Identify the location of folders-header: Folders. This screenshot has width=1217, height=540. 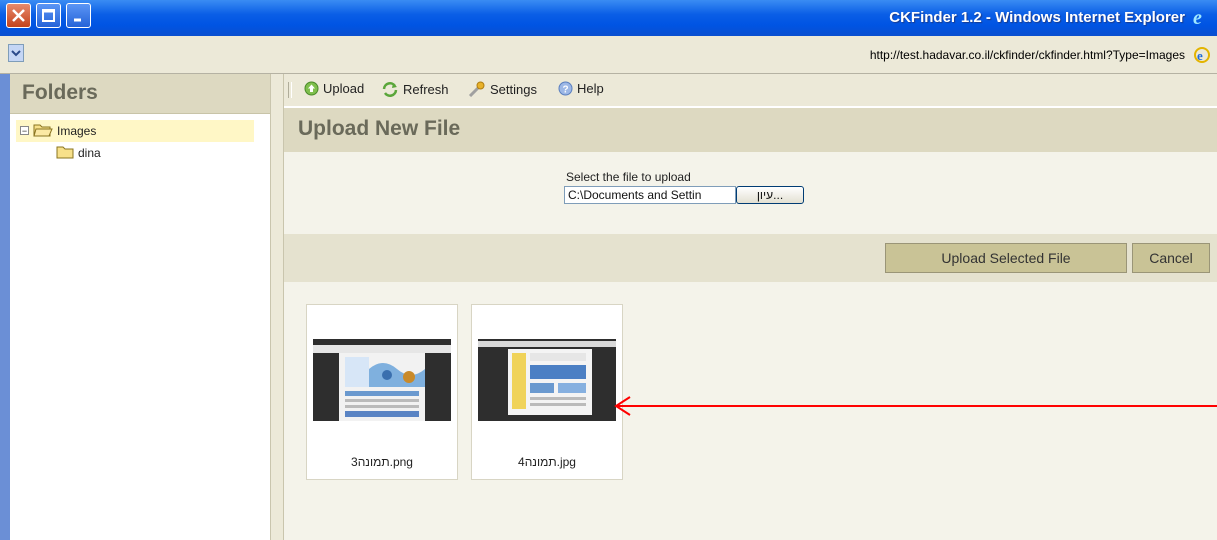
(141, 94).